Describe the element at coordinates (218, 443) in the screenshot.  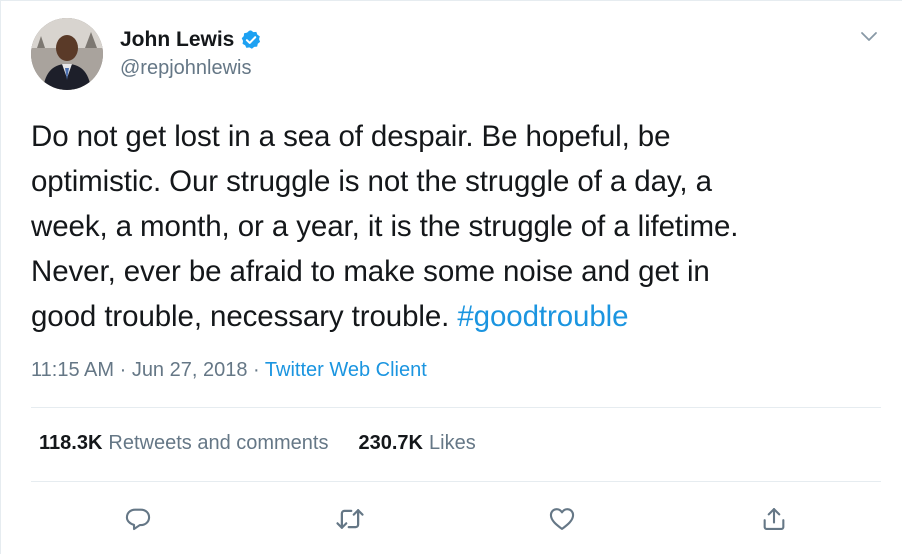
I see `retweets-label: Retweets and comments` at that location.